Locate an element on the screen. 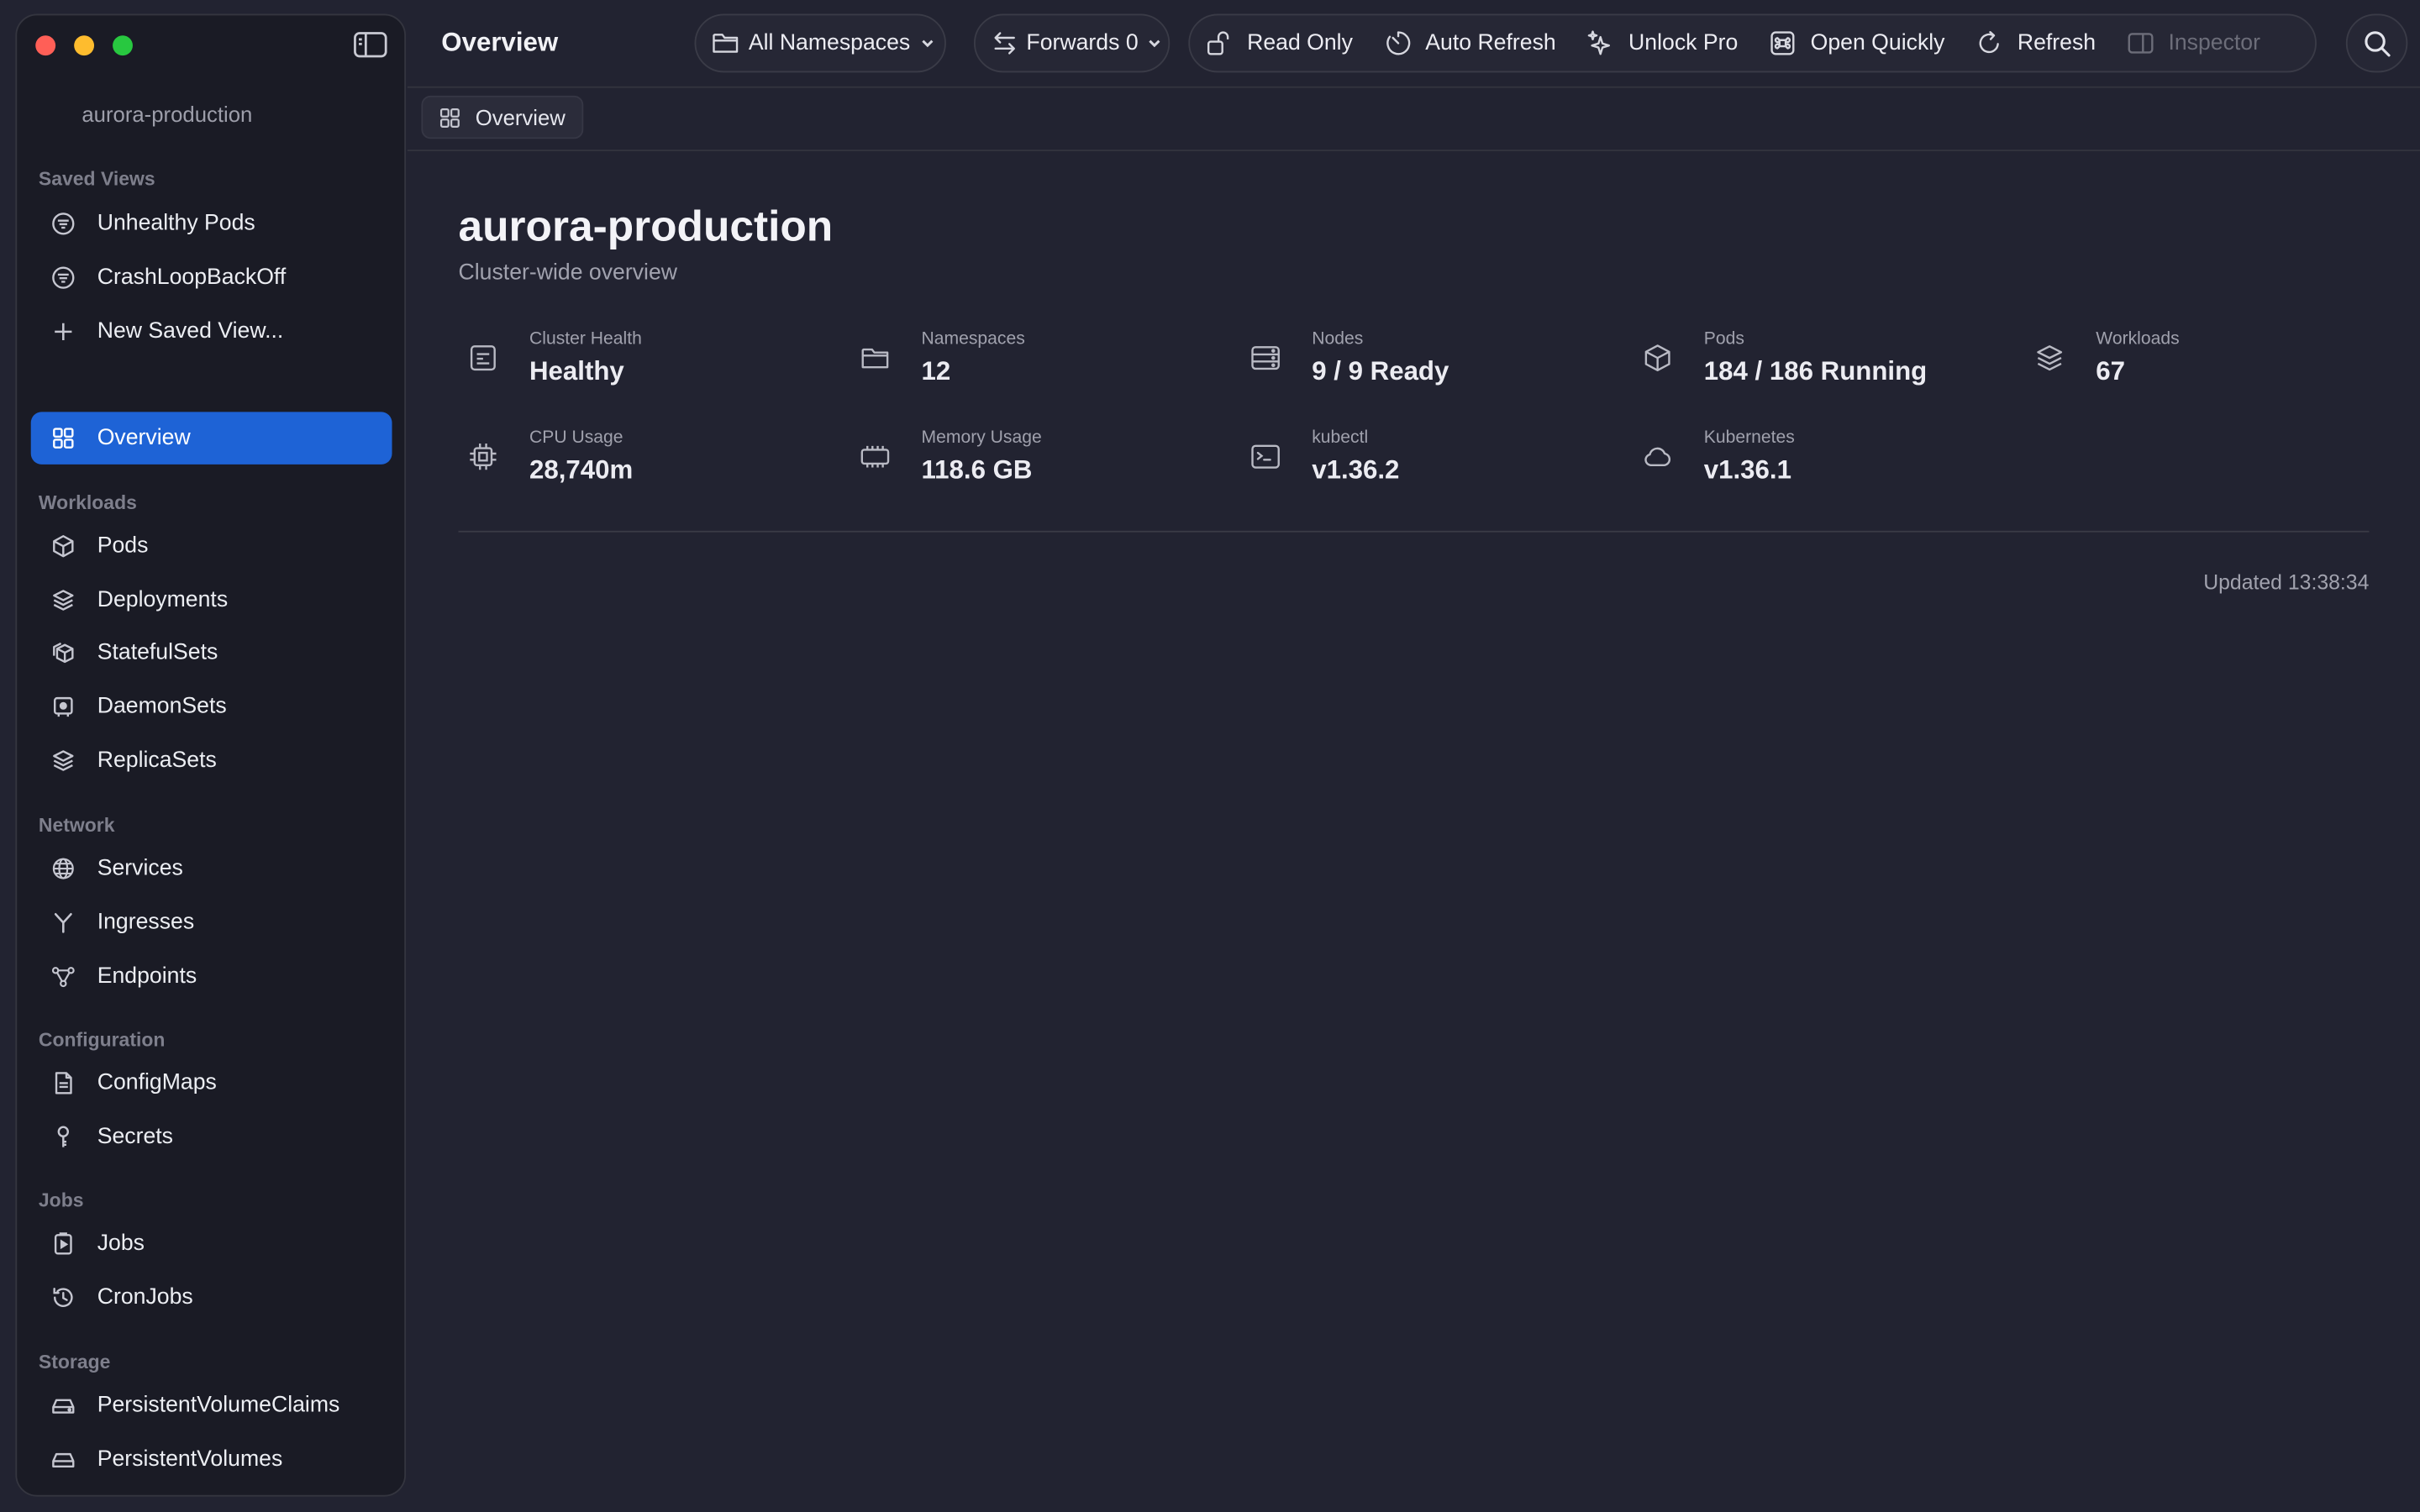 This screenshot has height=1512, width=2420. daemon-icon is located at coordinates (64, 707).